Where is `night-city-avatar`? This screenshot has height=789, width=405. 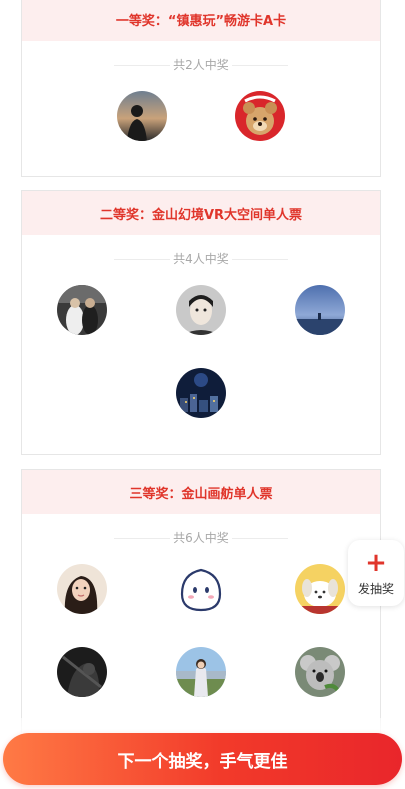 night-city-avatar is located at coordinates (201, 393).